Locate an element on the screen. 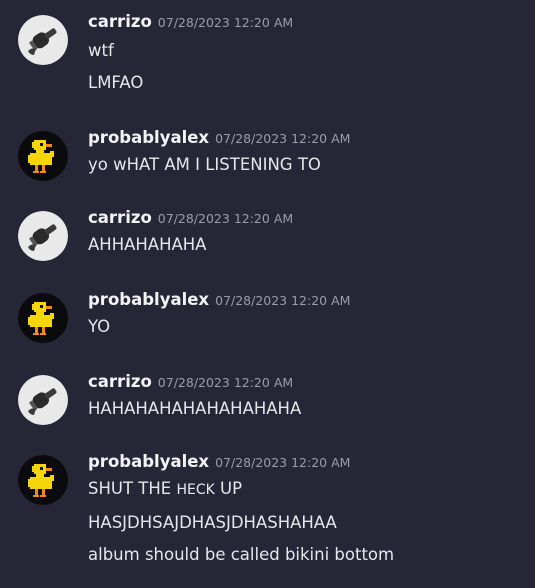 This screenshot has height=588, width=535. message-text: AHHAHAHAHA is located at coordinates (147, 244).